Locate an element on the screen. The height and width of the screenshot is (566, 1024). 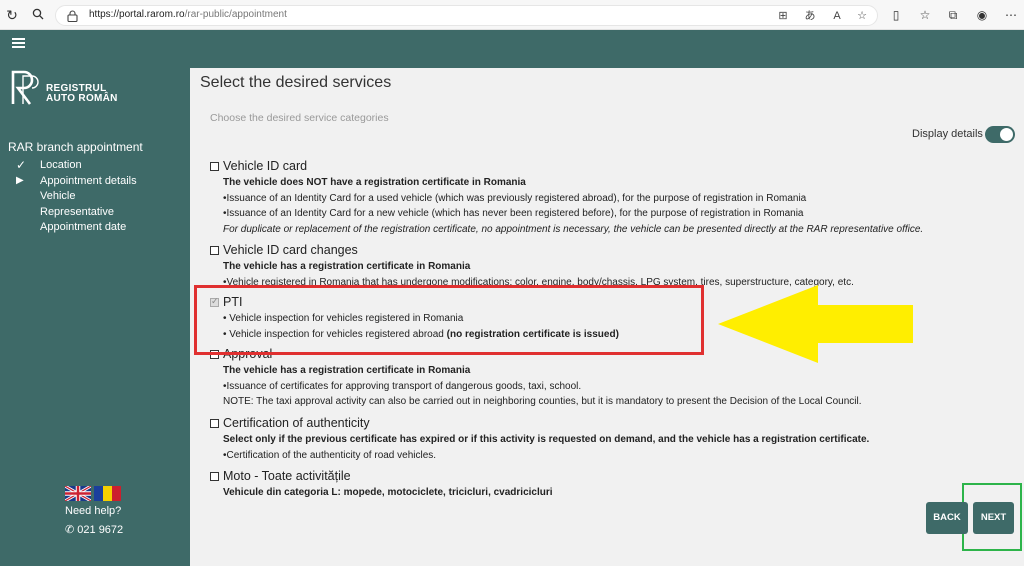
search-icon is located at coordinates (38, 15).